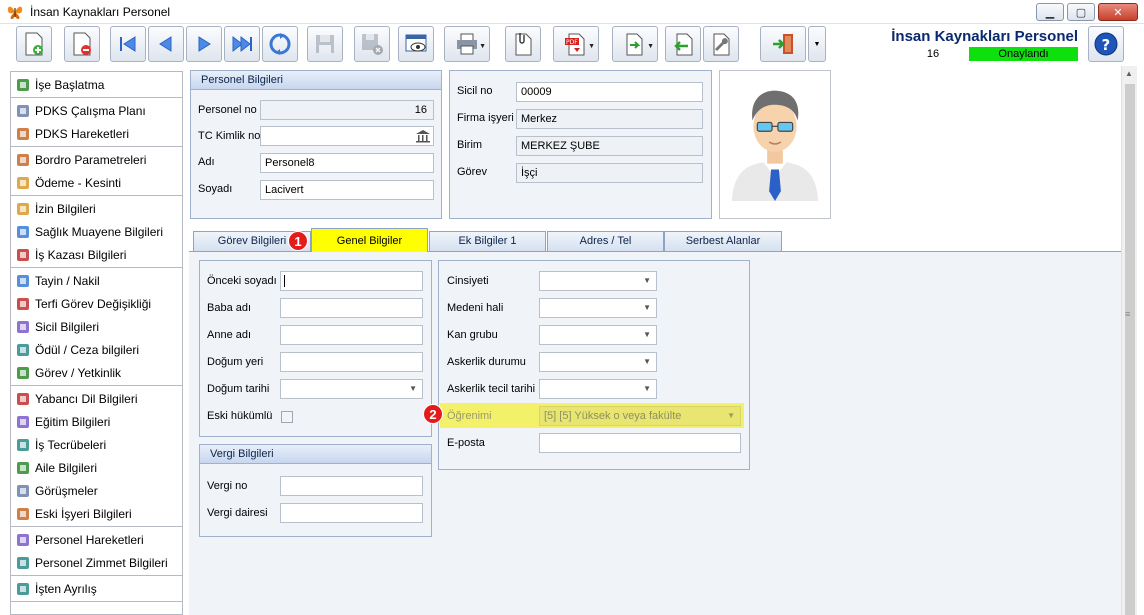 Image resolution: width=1144 pixels, height=615 pixels. I want to click on sidebar-item: İşe Başlatma, so click(96, 84).